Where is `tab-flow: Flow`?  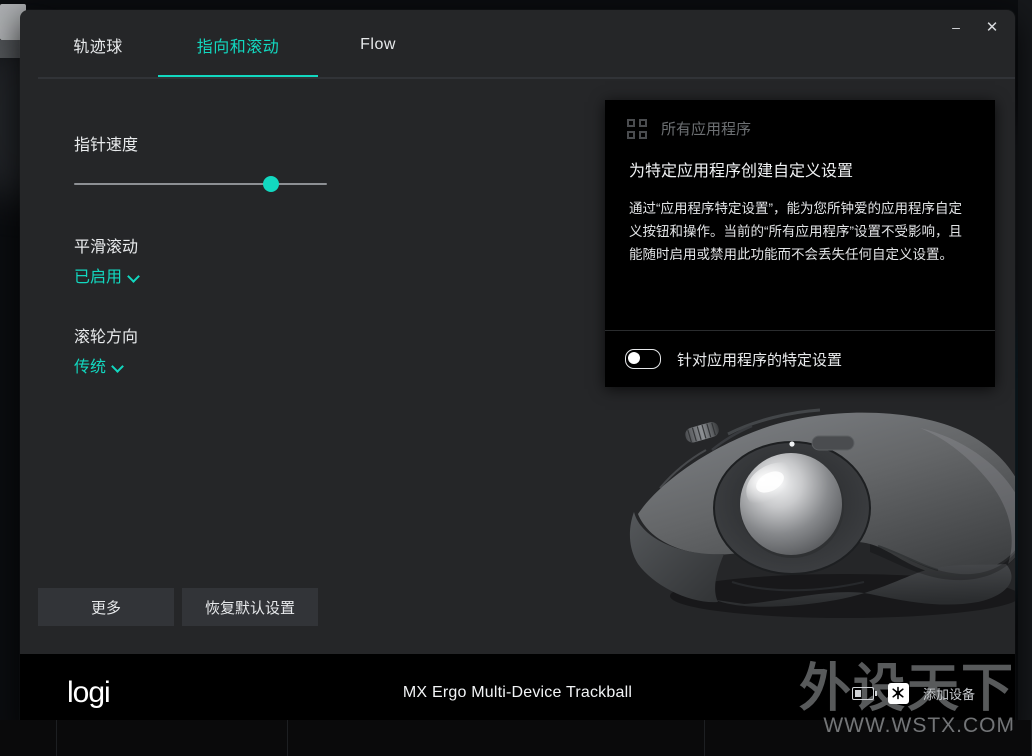 tab-flow: Flow is located at coordinates (378, 44).